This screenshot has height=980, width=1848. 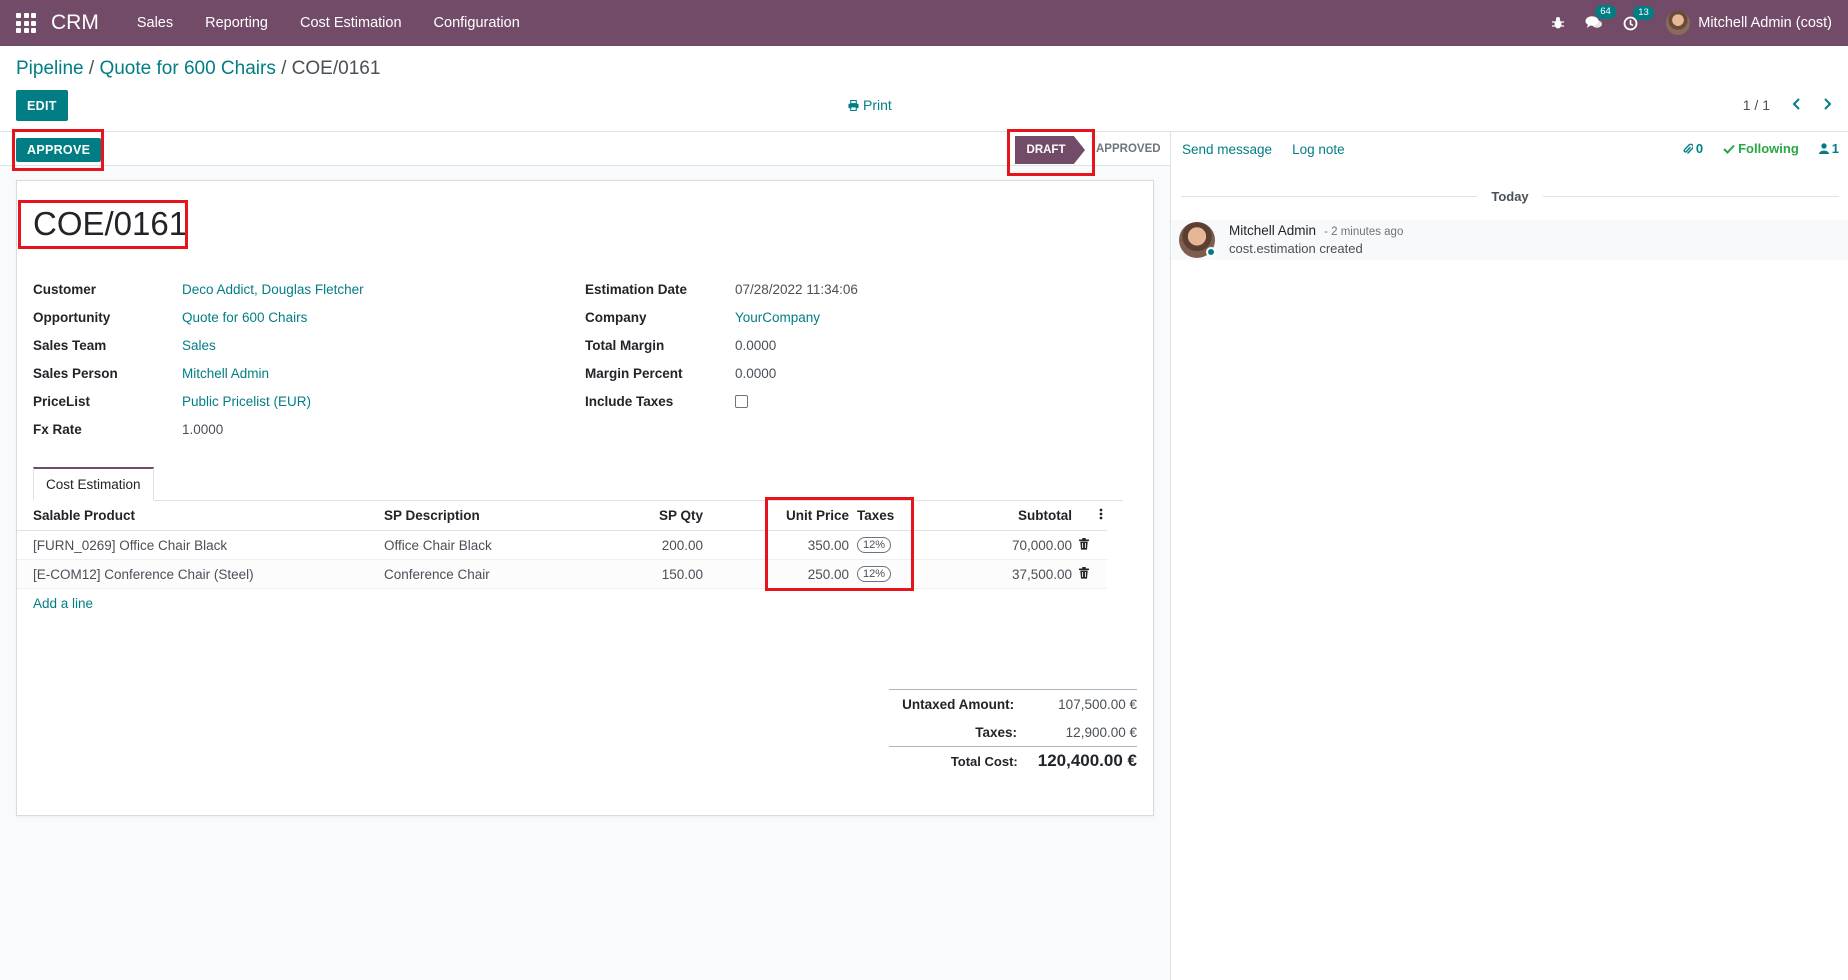 I want to click on untaxed-amount-label: Untaxed Amount:, so click(x=958, y=704).